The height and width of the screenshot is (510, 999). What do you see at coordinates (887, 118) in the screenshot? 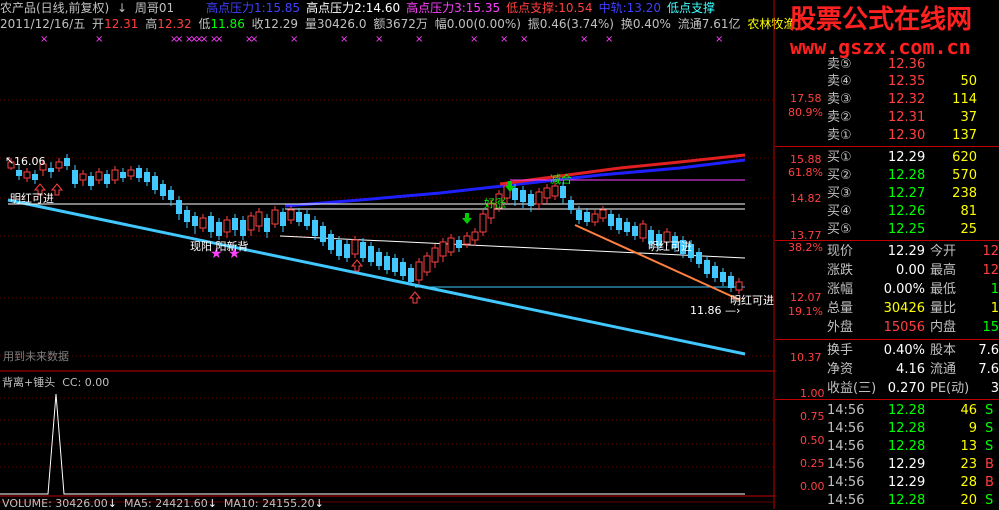
I see `ask-row: 卖② 12.31 37` at bounding box center [887, 118].